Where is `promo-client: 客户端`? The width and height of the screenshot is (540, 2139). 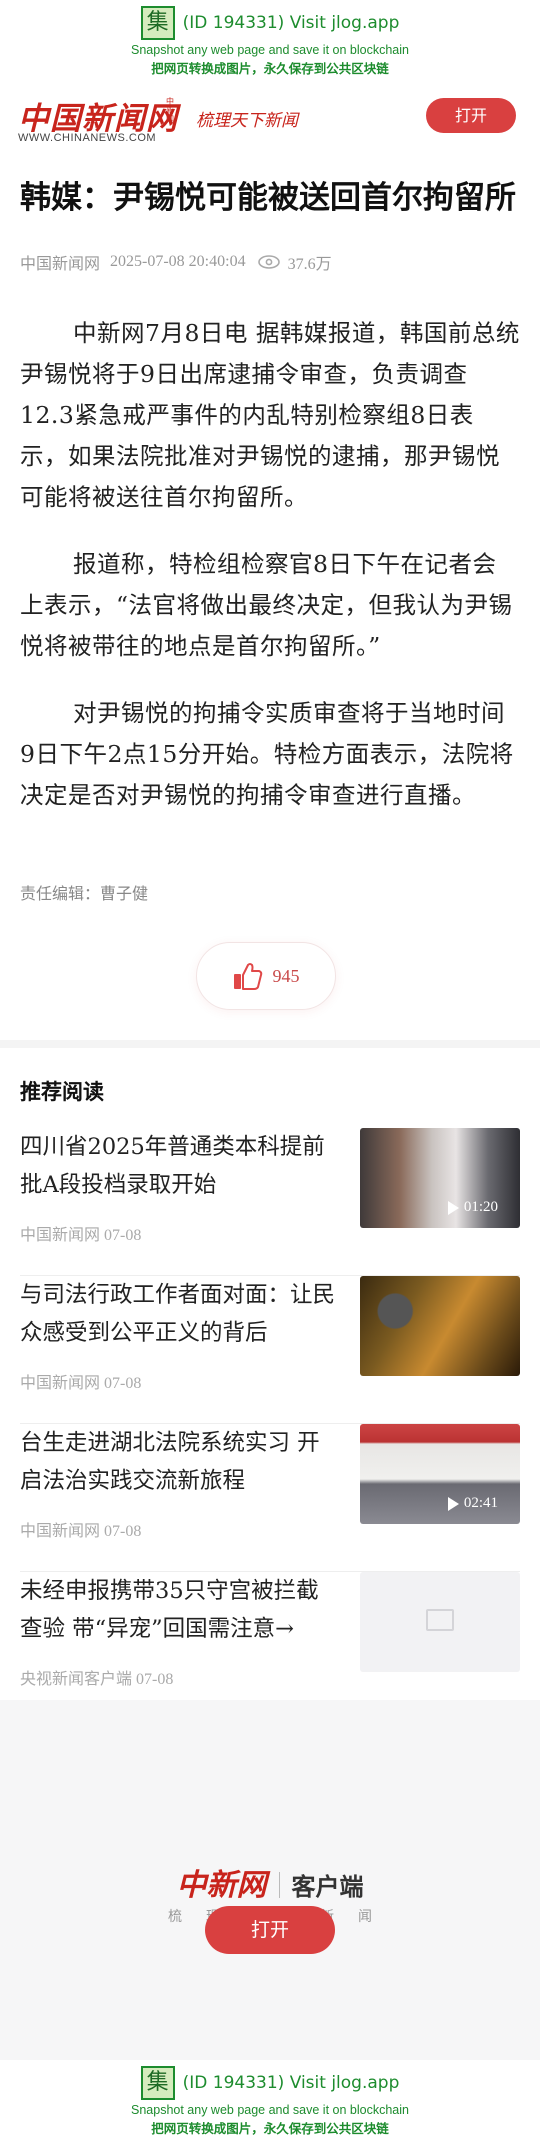 promo-client: 客户端 is located at coordinates (327, 1887).